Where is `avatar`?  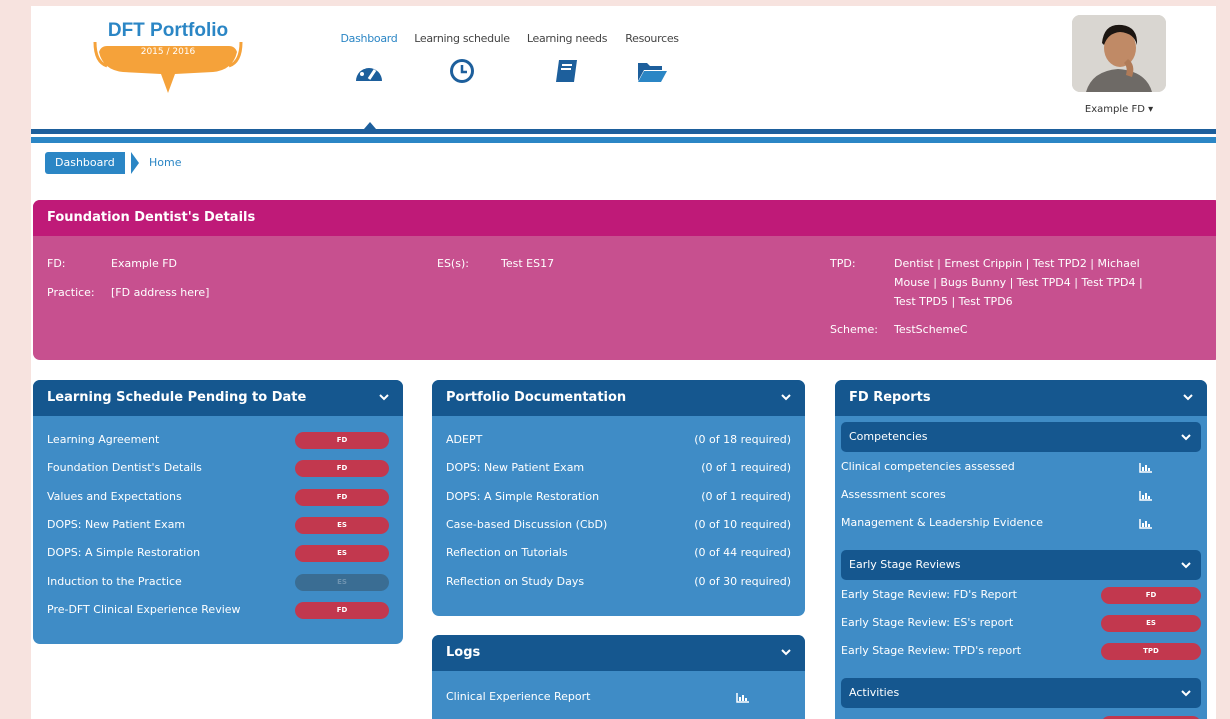 avatar is located at coordinates (1119, 53).